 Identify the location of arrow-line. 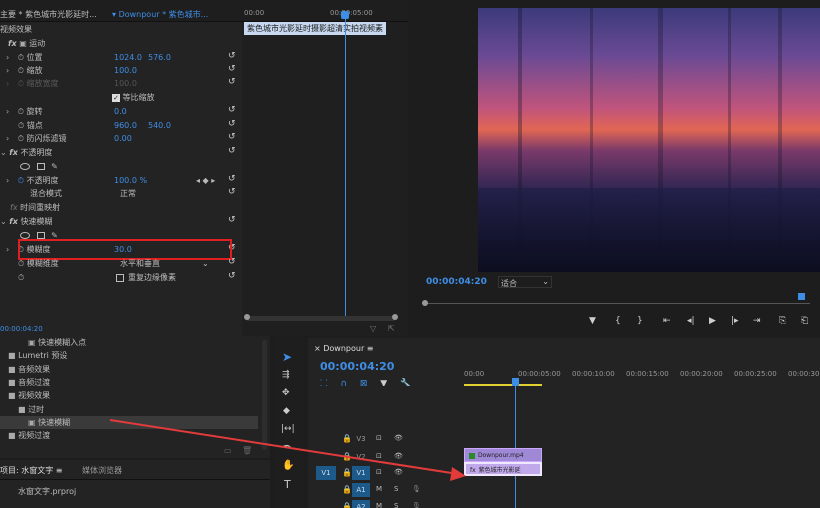
(284, 447).